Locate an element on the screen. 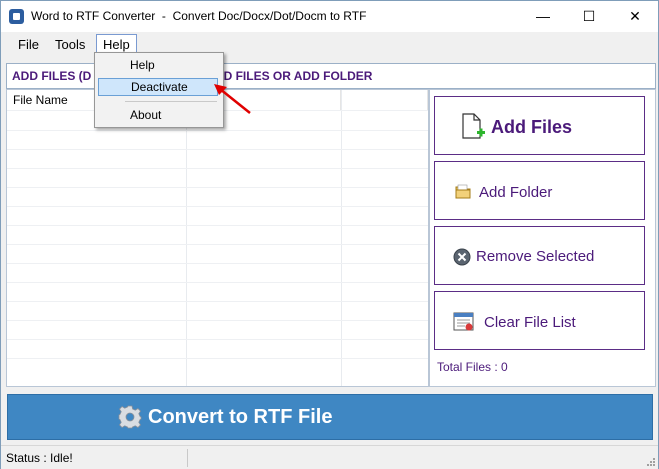 This screenshot has height=469, width=659. menu-item-deactivate: Deactivate is located at coordinates (158, 87).